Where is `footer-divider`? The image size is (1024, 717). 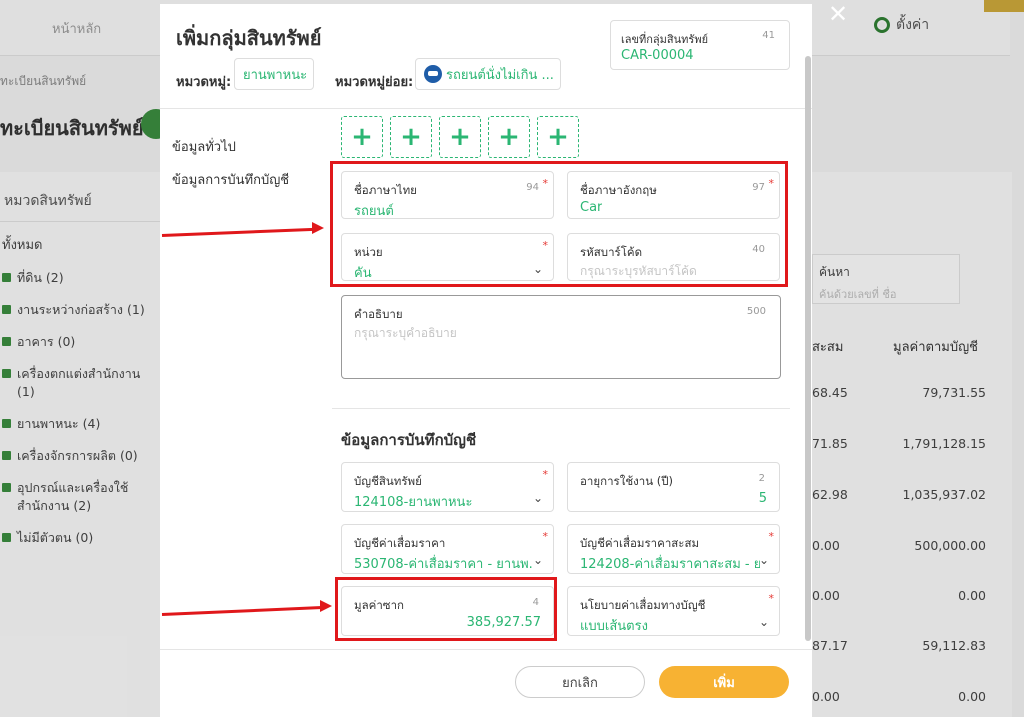
footer-divider is located at coordinates (486, 649).